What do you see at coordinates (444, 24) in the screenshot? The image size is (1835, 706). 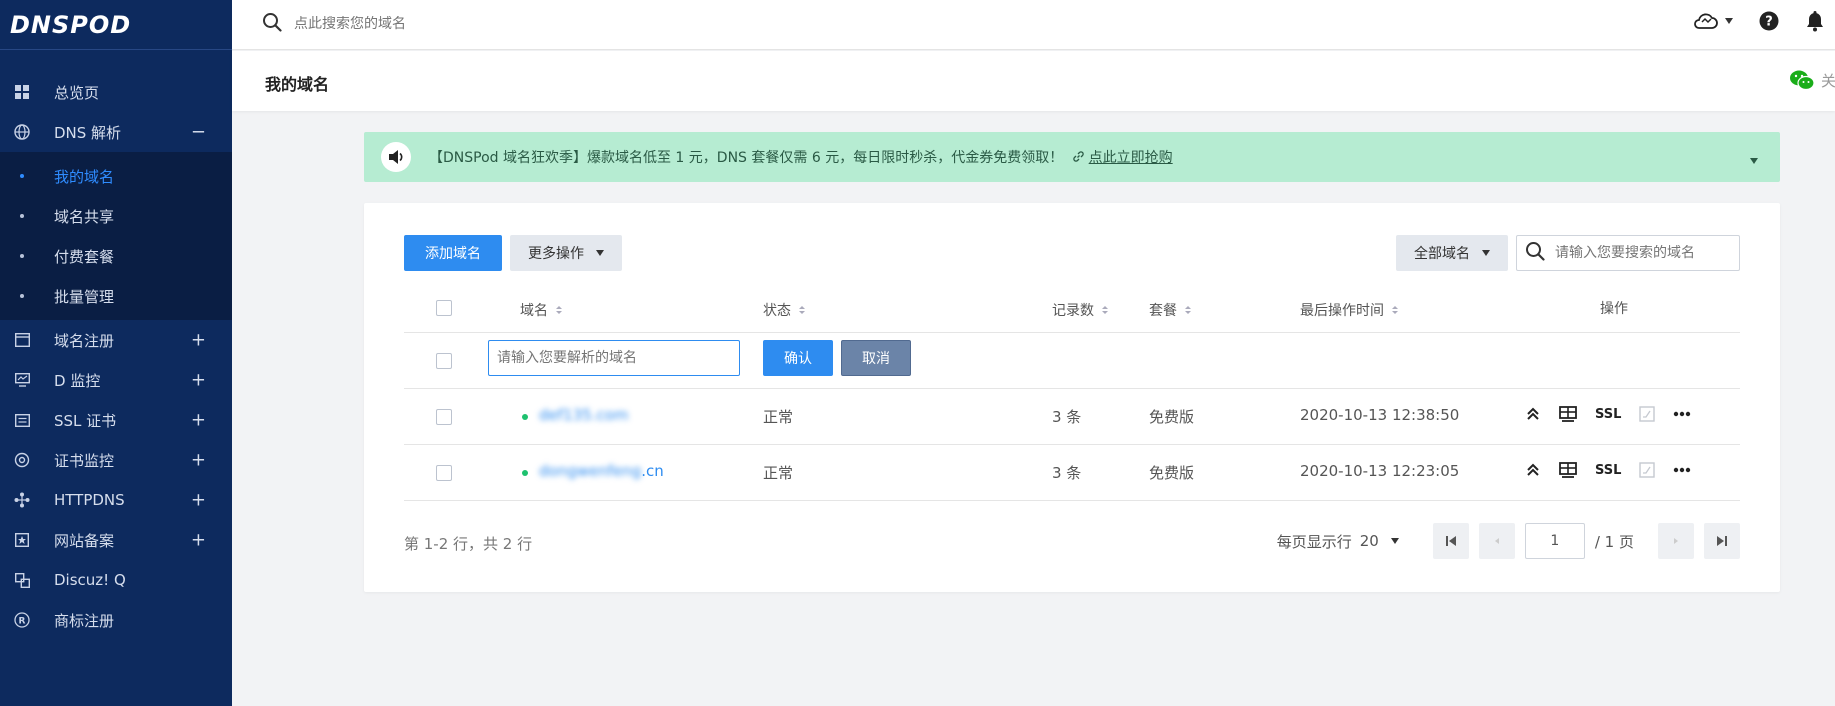 I see `global-search-input` at bounding box center [444, 24].